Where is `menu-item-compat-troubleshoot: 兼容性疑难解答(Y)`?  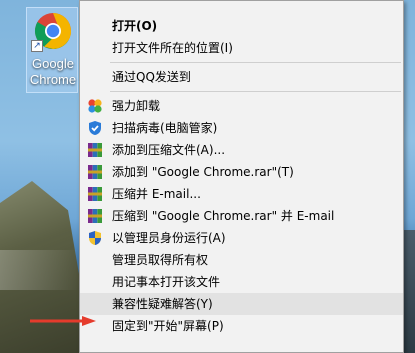
menu-item-compat-troubleshoot: 兼容性疑难解答(Y) is located at coordinates (241, 304).